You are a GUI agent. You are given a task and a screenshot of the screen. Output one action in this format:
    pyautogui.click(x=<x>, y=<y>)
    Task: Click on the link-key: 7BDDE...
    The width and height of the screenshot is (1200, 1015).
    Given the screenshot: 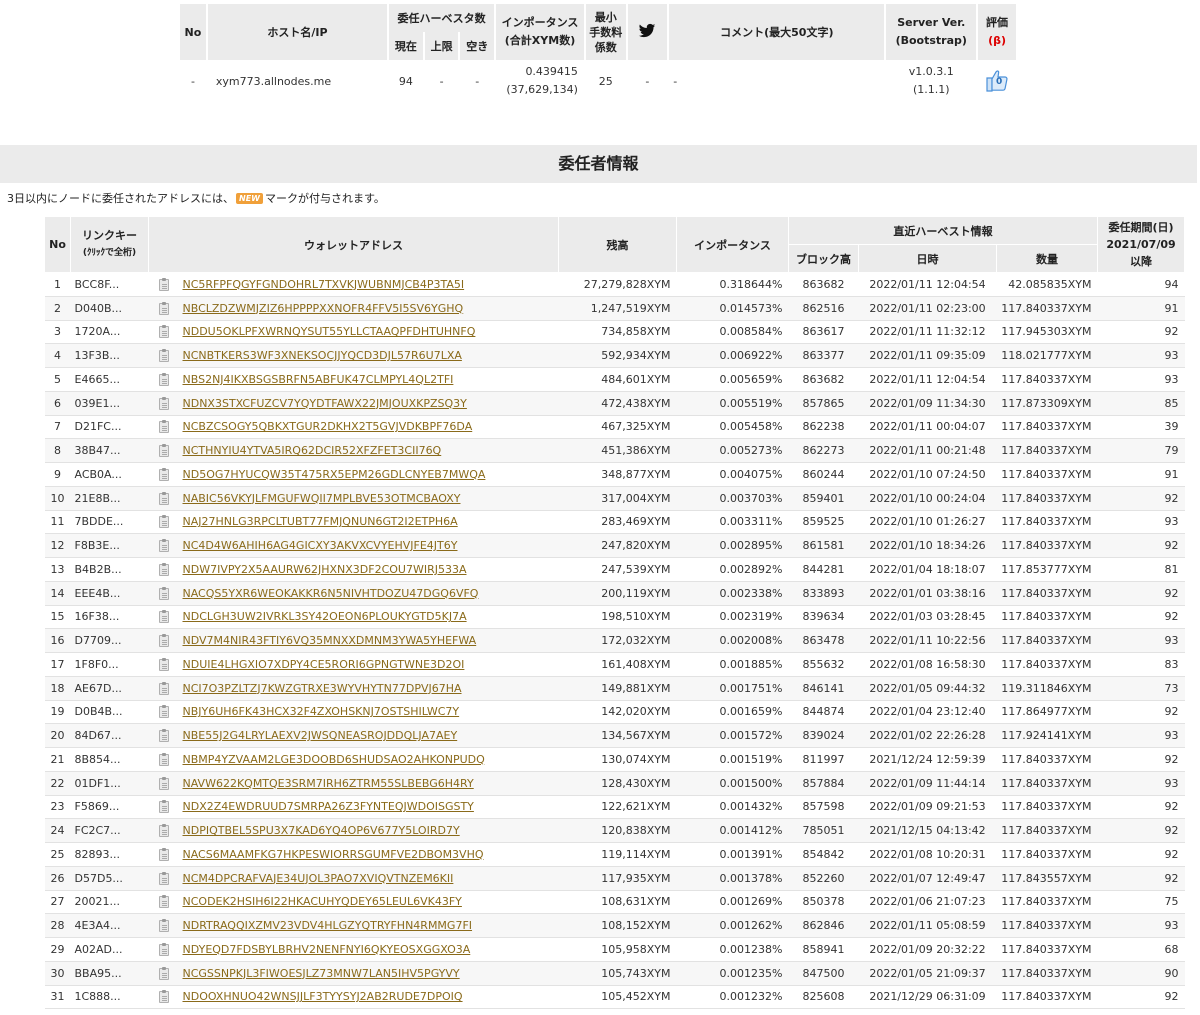 What is the action you would take?
    pyautogui.click(x=109, y=522)
    